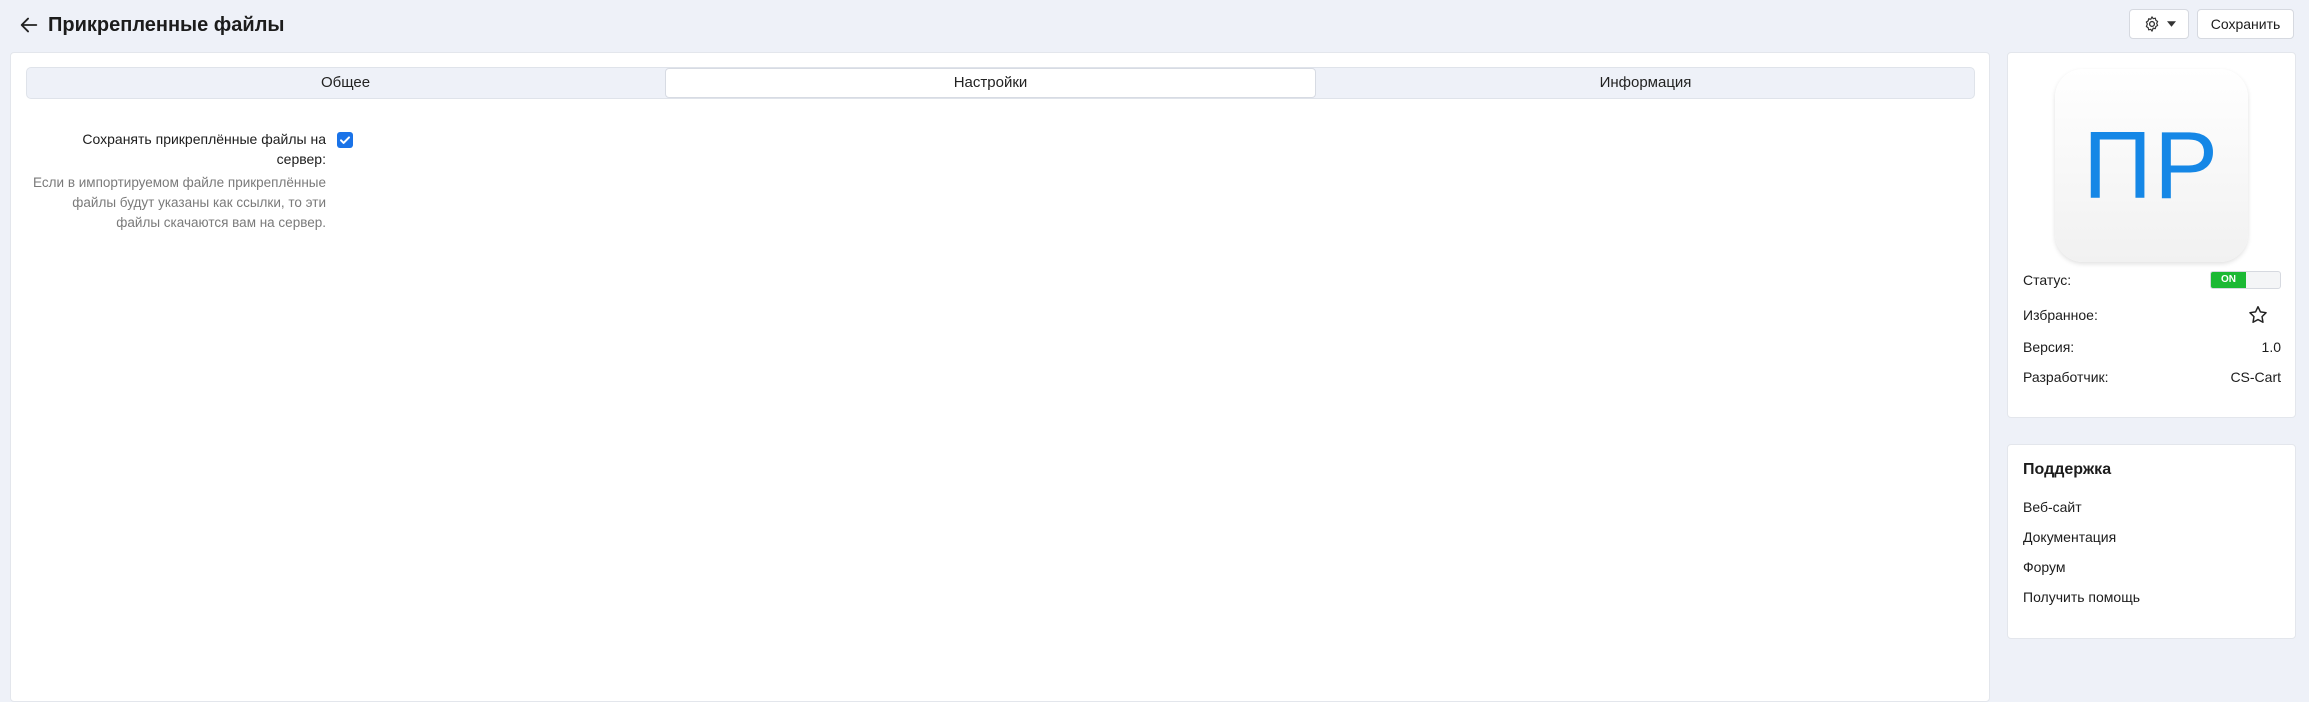 The image size is (2309, 702). I want to click on support-title: Поддержка, so click(2067, 469).